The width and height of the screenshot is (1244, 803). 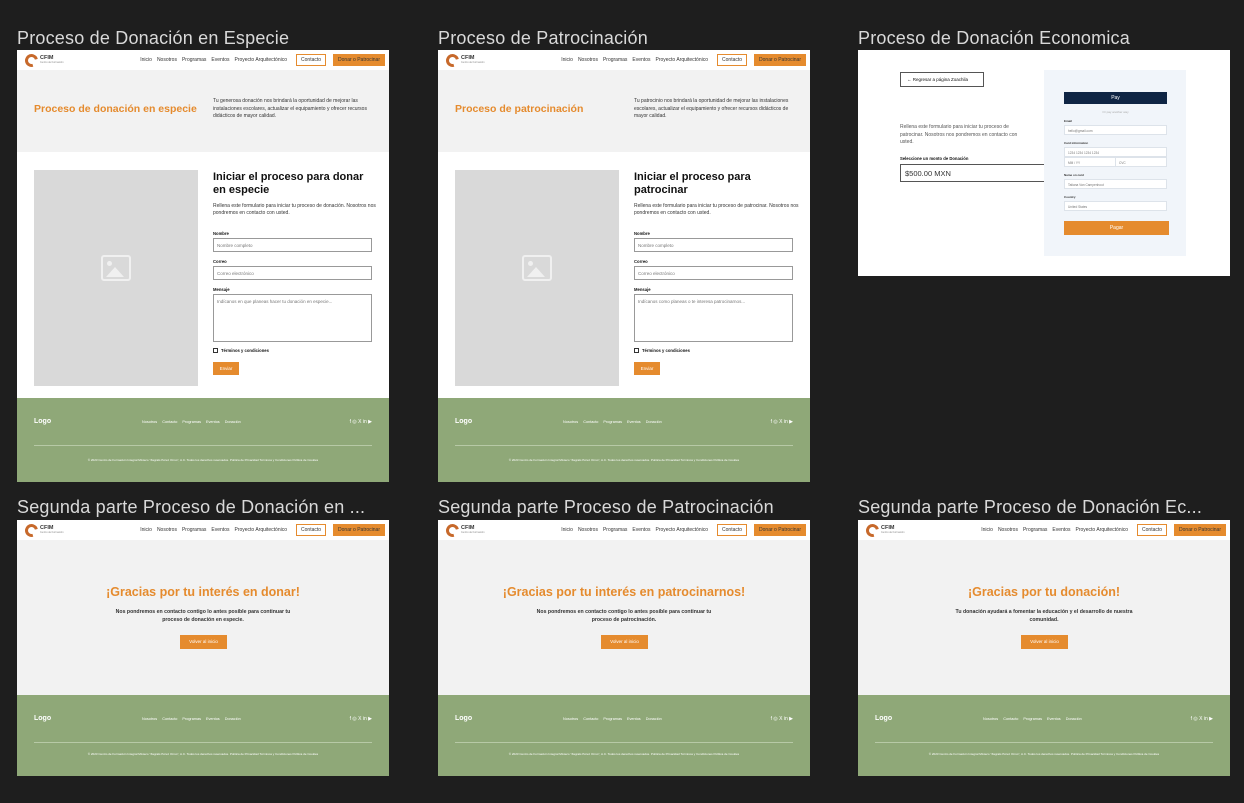 What do you see at coordinates (942, 79) in the screenshot?
I see `back-button: ← Regresar a página Zoachila` at bounding box center [942, 79].